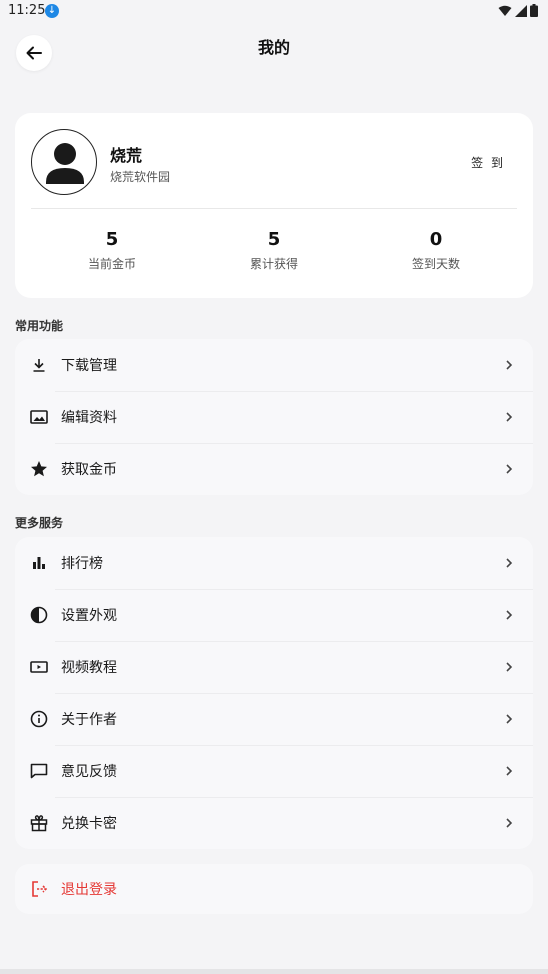  I want to click on menu-item-label: 获取金币, so click(89, 470).